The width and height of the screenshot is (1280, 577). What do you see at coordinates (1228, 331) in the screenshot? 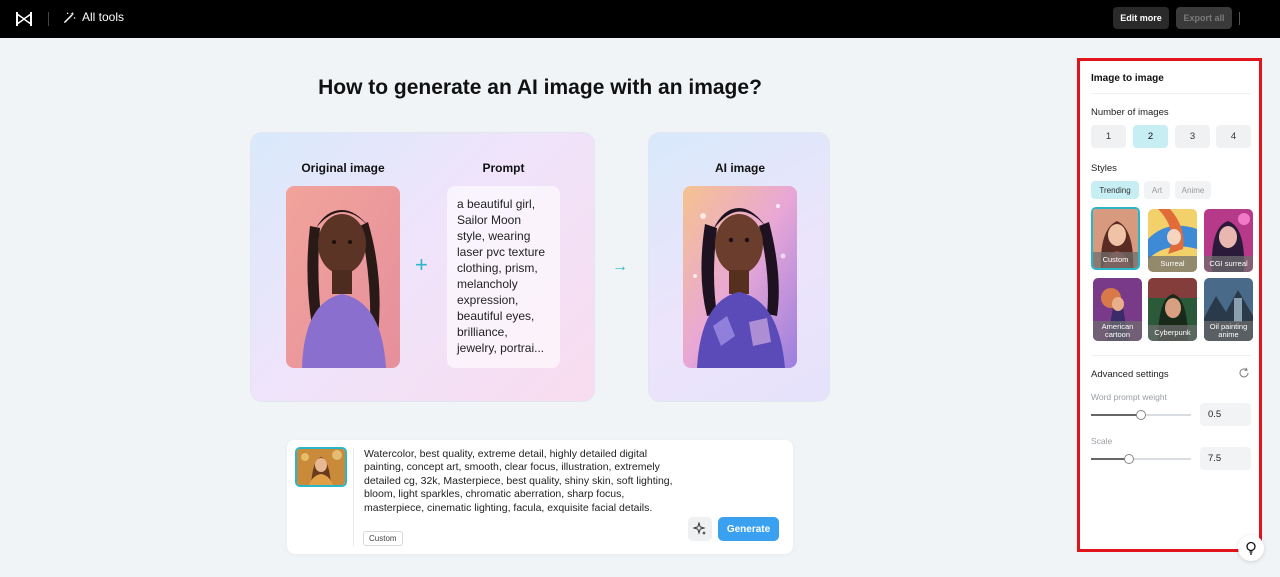
I see `style-caption: Oil painting anime` at bounding box center [1228, 331].